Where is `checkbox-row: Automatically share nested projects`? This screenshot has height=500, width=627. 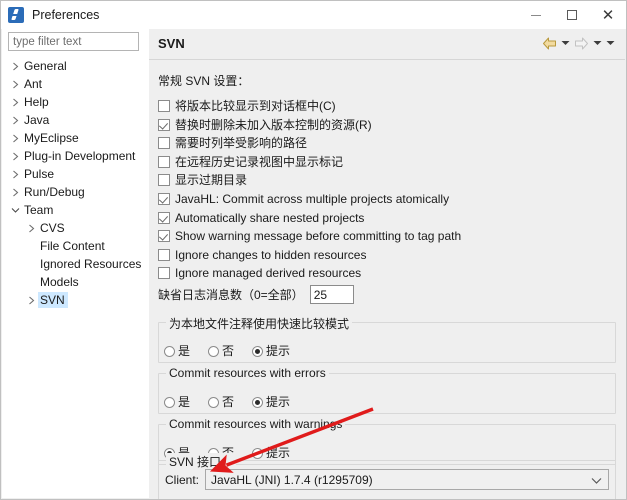
checkbox-row: Automatically share nested projects is located at coordinates (261, 218).